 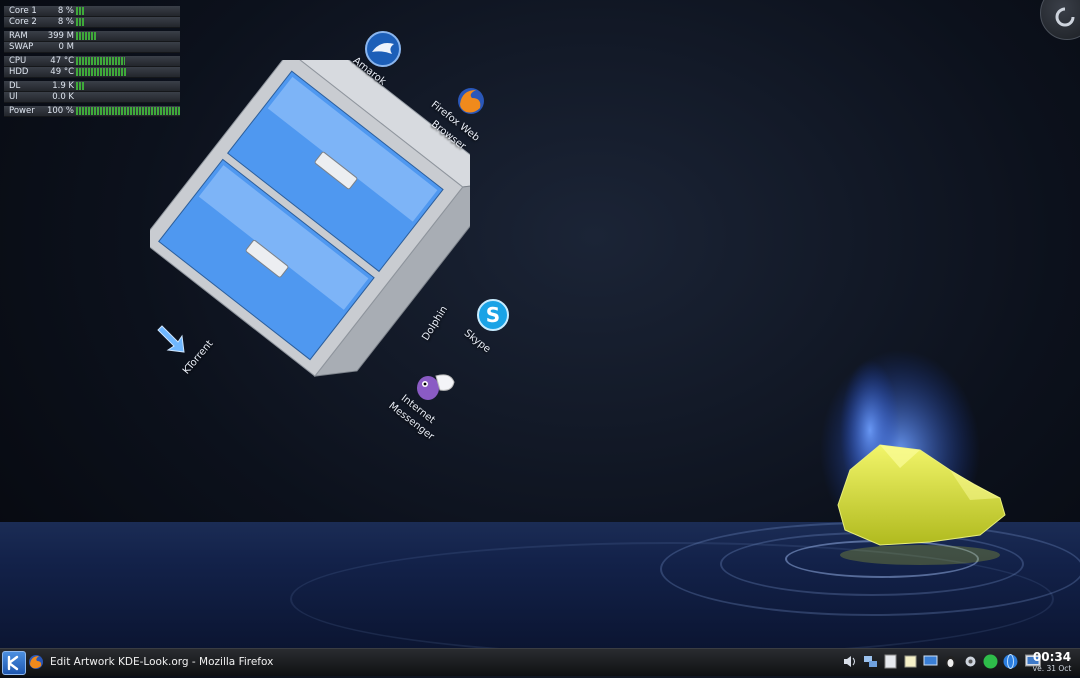 What do you see at coordinates (22, 111) in the screenshot?
I see `monitor-label: Power` at bounding box center [22, 111].